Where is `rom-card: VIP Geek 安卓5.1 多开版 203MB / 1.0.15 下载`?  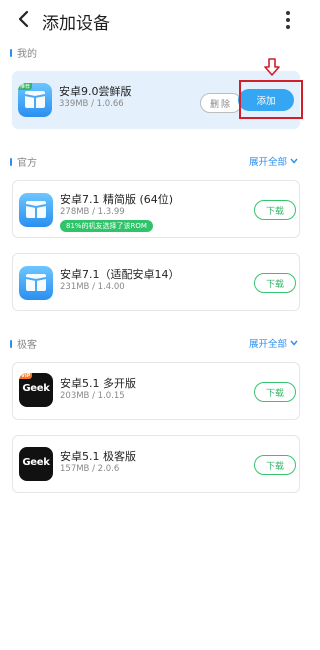
rom-card: VIP Geek 安卓5.1 多开版 203MB / 1.0.15 下载 is located at coordinates (156, 391).